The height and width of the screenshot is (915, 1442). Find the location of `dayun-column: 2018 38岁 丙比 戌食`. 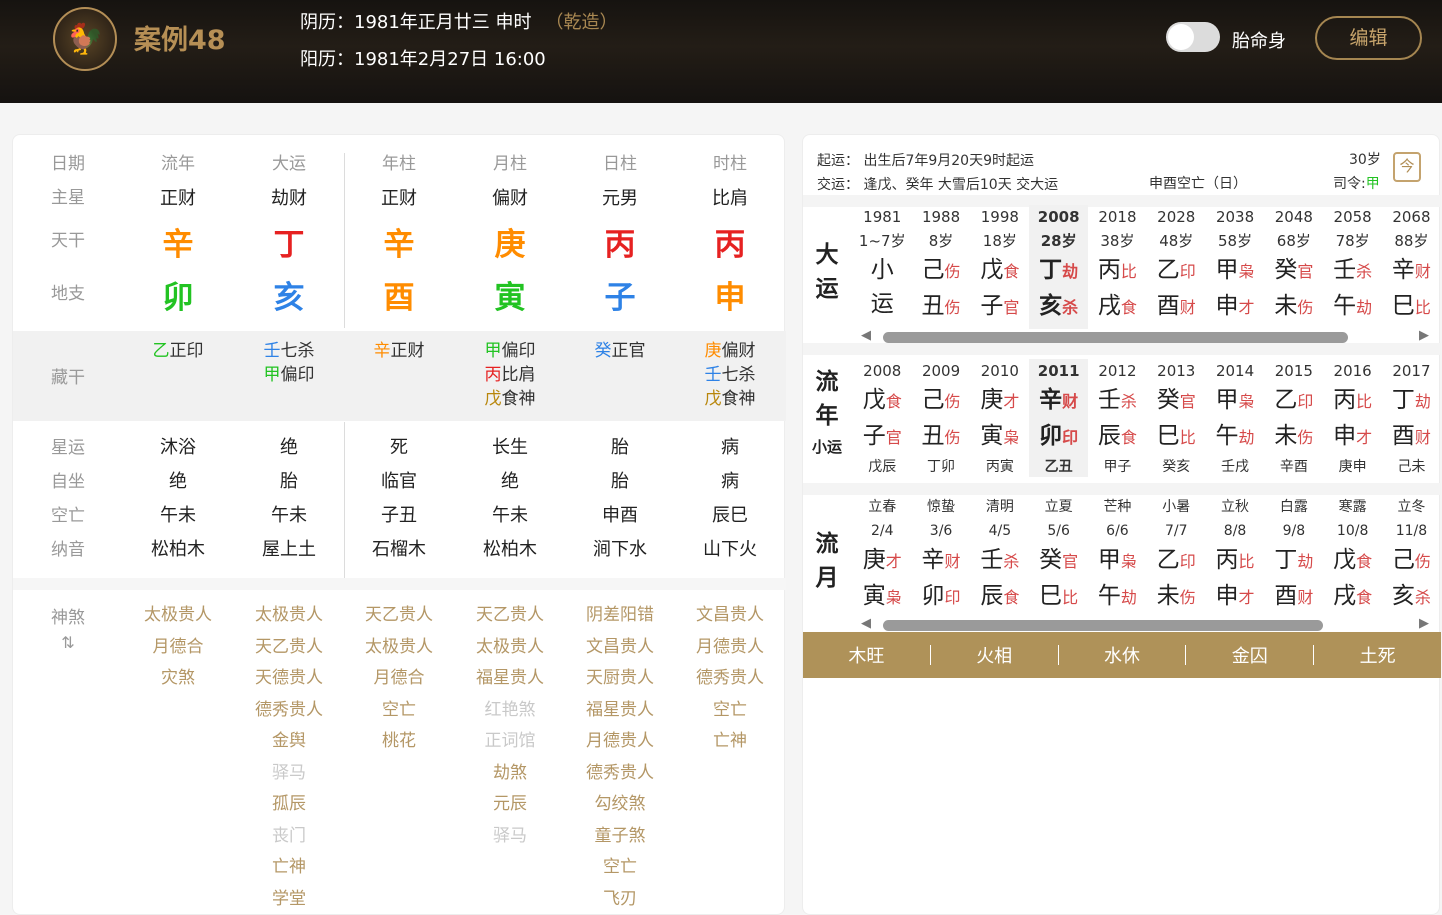

dayun-column: 2018 38岁 丙比 戌食 is located at coordinates (1117, 267).